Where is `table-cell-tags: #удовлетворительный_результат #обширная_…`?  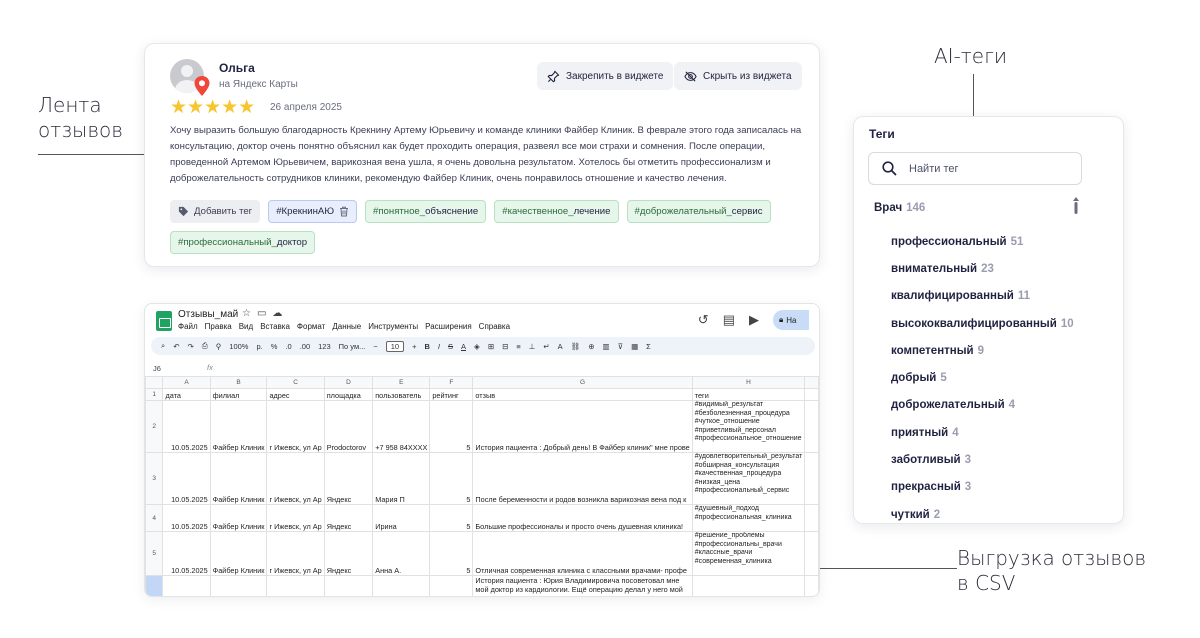
table-cell-tags: #удовлетворительный_результат #обширная_… is located at coordinates (748, 478).